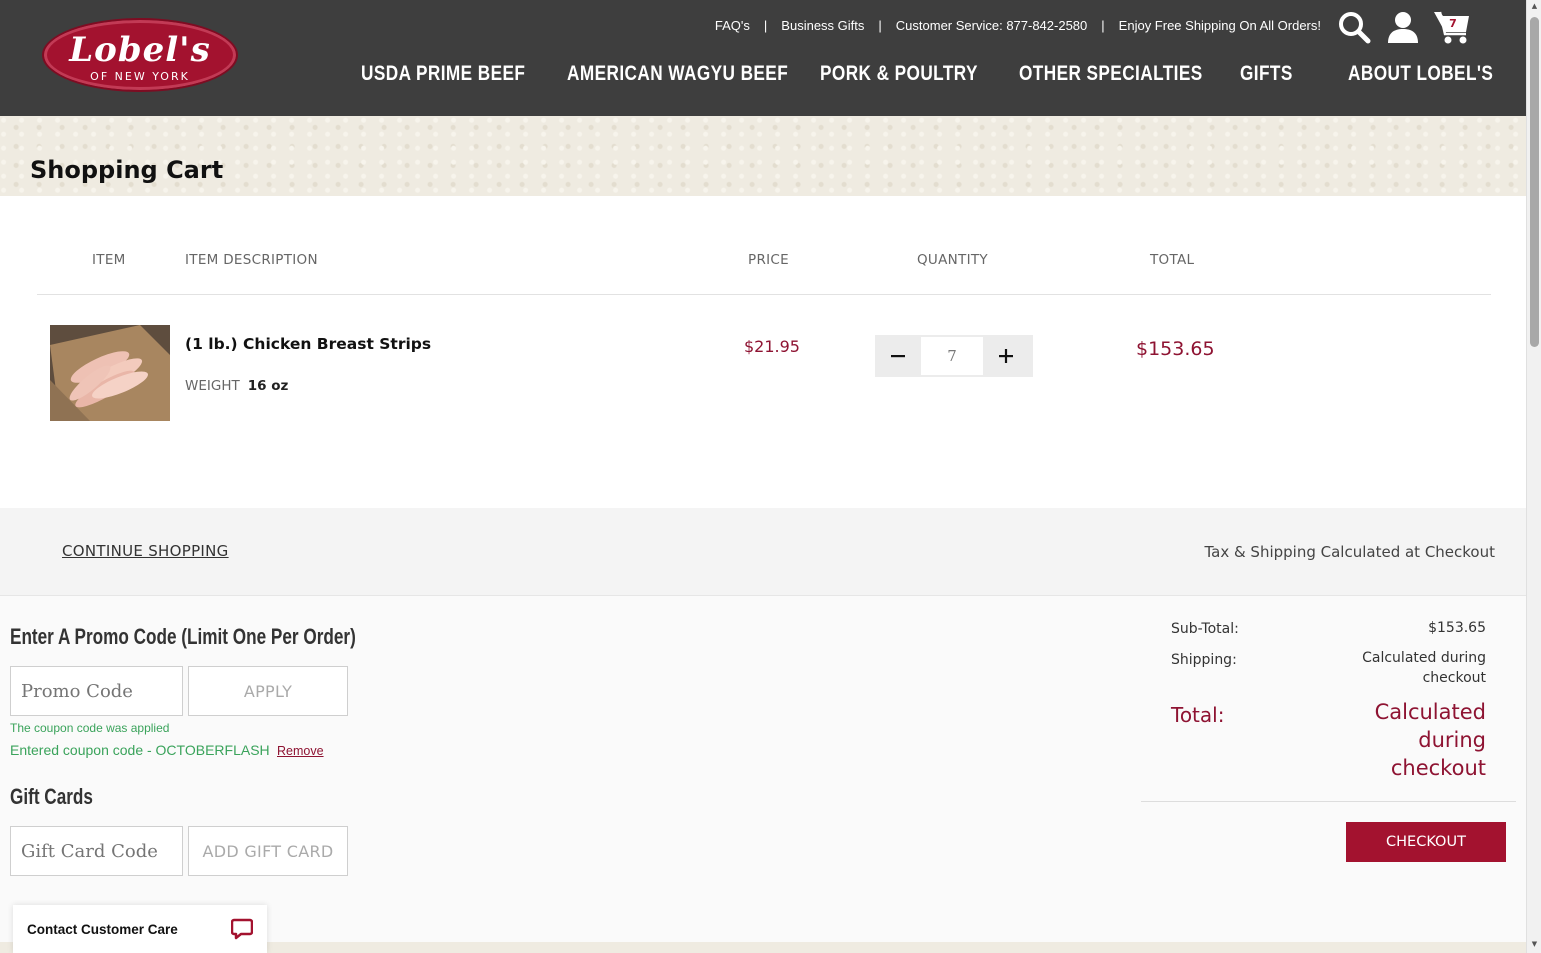  Describe the element at coordinates (952, 260) in the screenshot. I see `col-header-quantity: QUANTITY` at that location.